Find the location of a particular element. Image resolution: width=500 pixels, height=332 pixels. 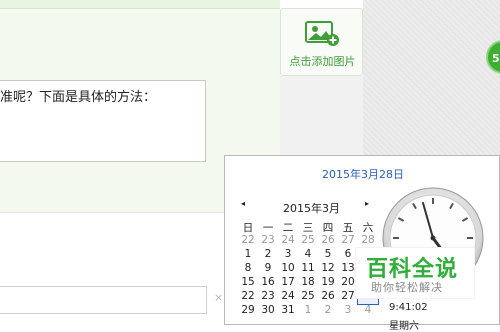

calendar-day: 11 is located at coordinates (308, 269).